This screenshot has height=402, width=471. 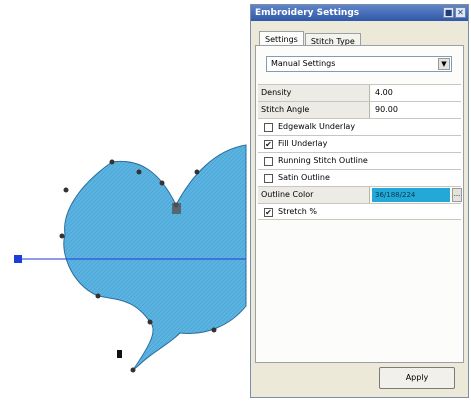 I want to click on stitch-angle-field: 90.00, so click(x=416, y=110).